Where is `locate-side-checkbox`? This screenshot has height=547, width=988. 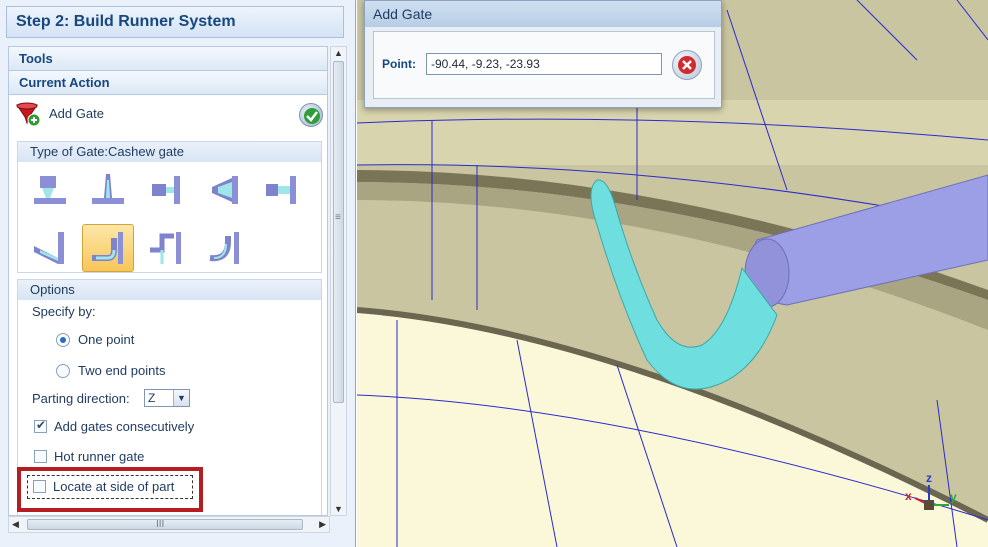 locate-side-checkbox is located at coordinates (39, 486).